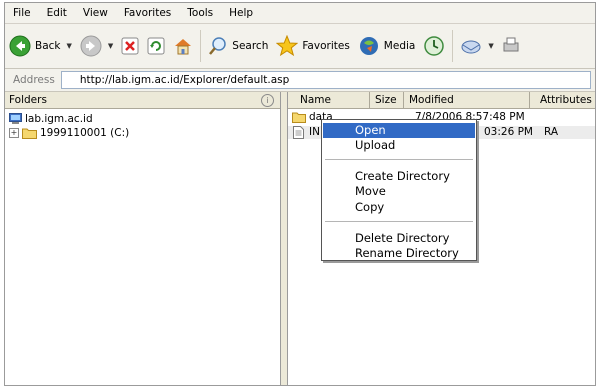  Describe the element at coordinates (399, 207) in the screenshot. I see `context-menu-copy: Copy` at that location.